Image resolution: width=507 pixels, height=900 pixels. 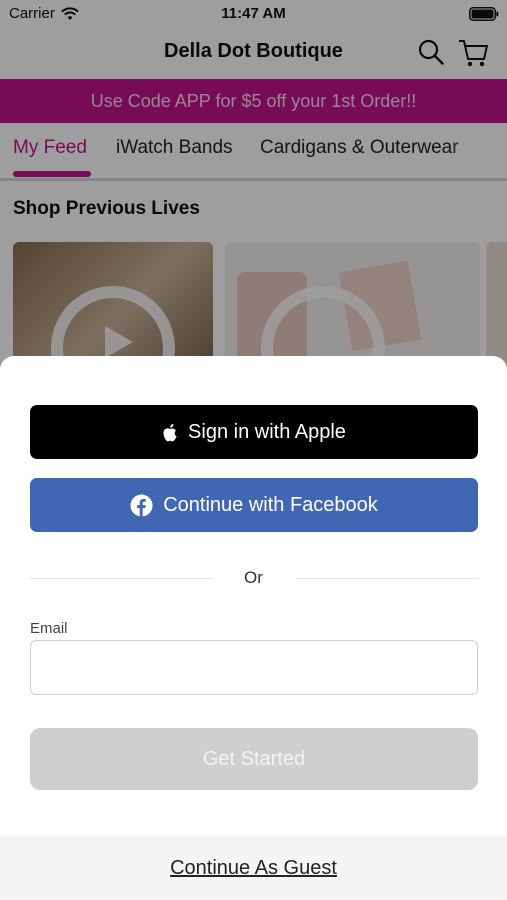 What do you see at coordinates (267, 431) in the screenshot?
I see `apple-button-label: Sign in with Apple` at bounding box center [267, 431].